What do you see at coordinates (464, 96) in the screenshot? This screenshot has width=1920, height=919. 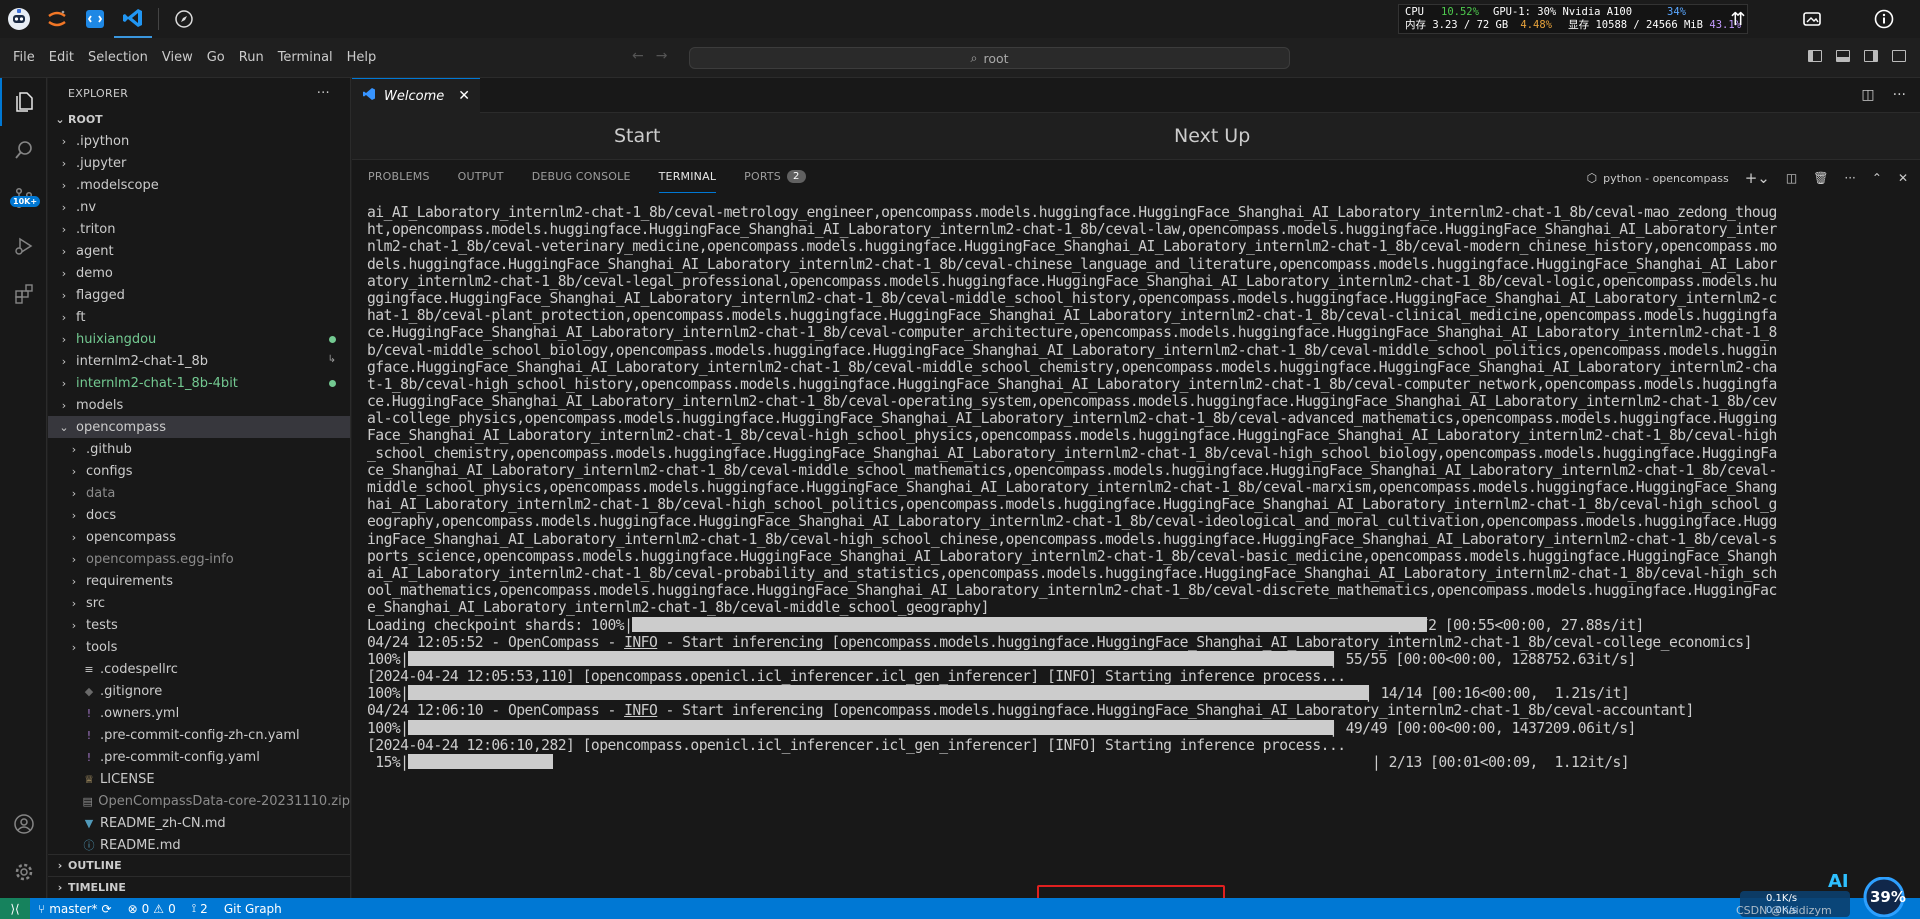 I see `close-icon: ✕` at bounding box center [464, 96].